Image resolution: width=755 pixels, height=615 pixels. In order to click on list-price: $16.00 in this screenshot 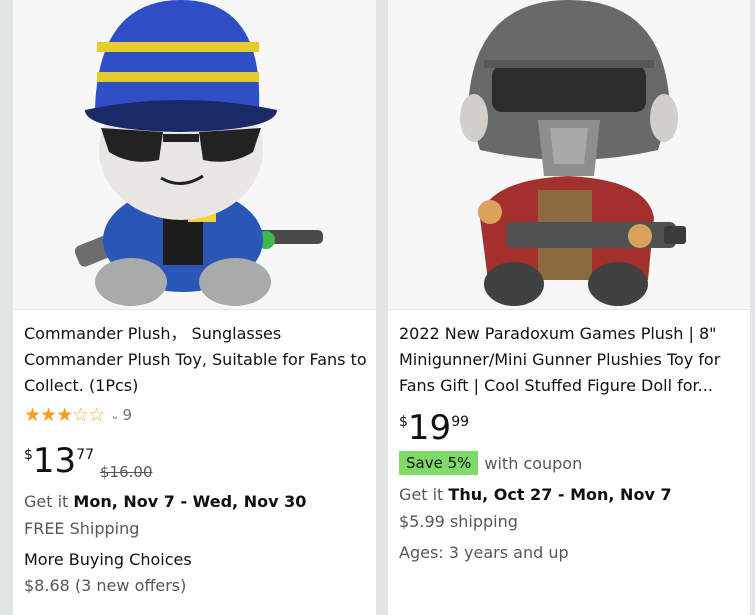, I will do `click(126, 472)`.